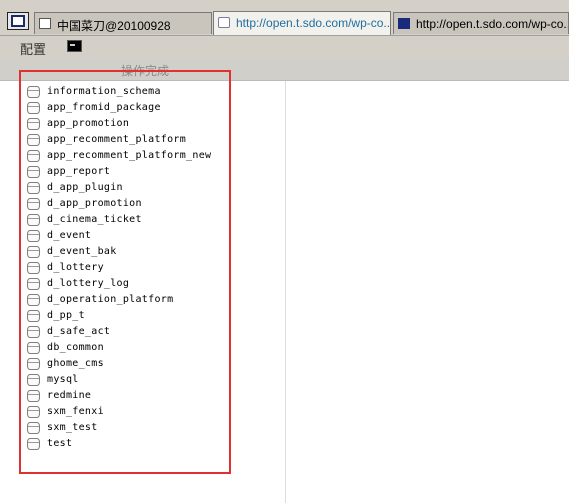  What do you see at coordinates (284, 47) in the screenshot?
I see `menu-bar: 配置` at bounding box center [284, 47].